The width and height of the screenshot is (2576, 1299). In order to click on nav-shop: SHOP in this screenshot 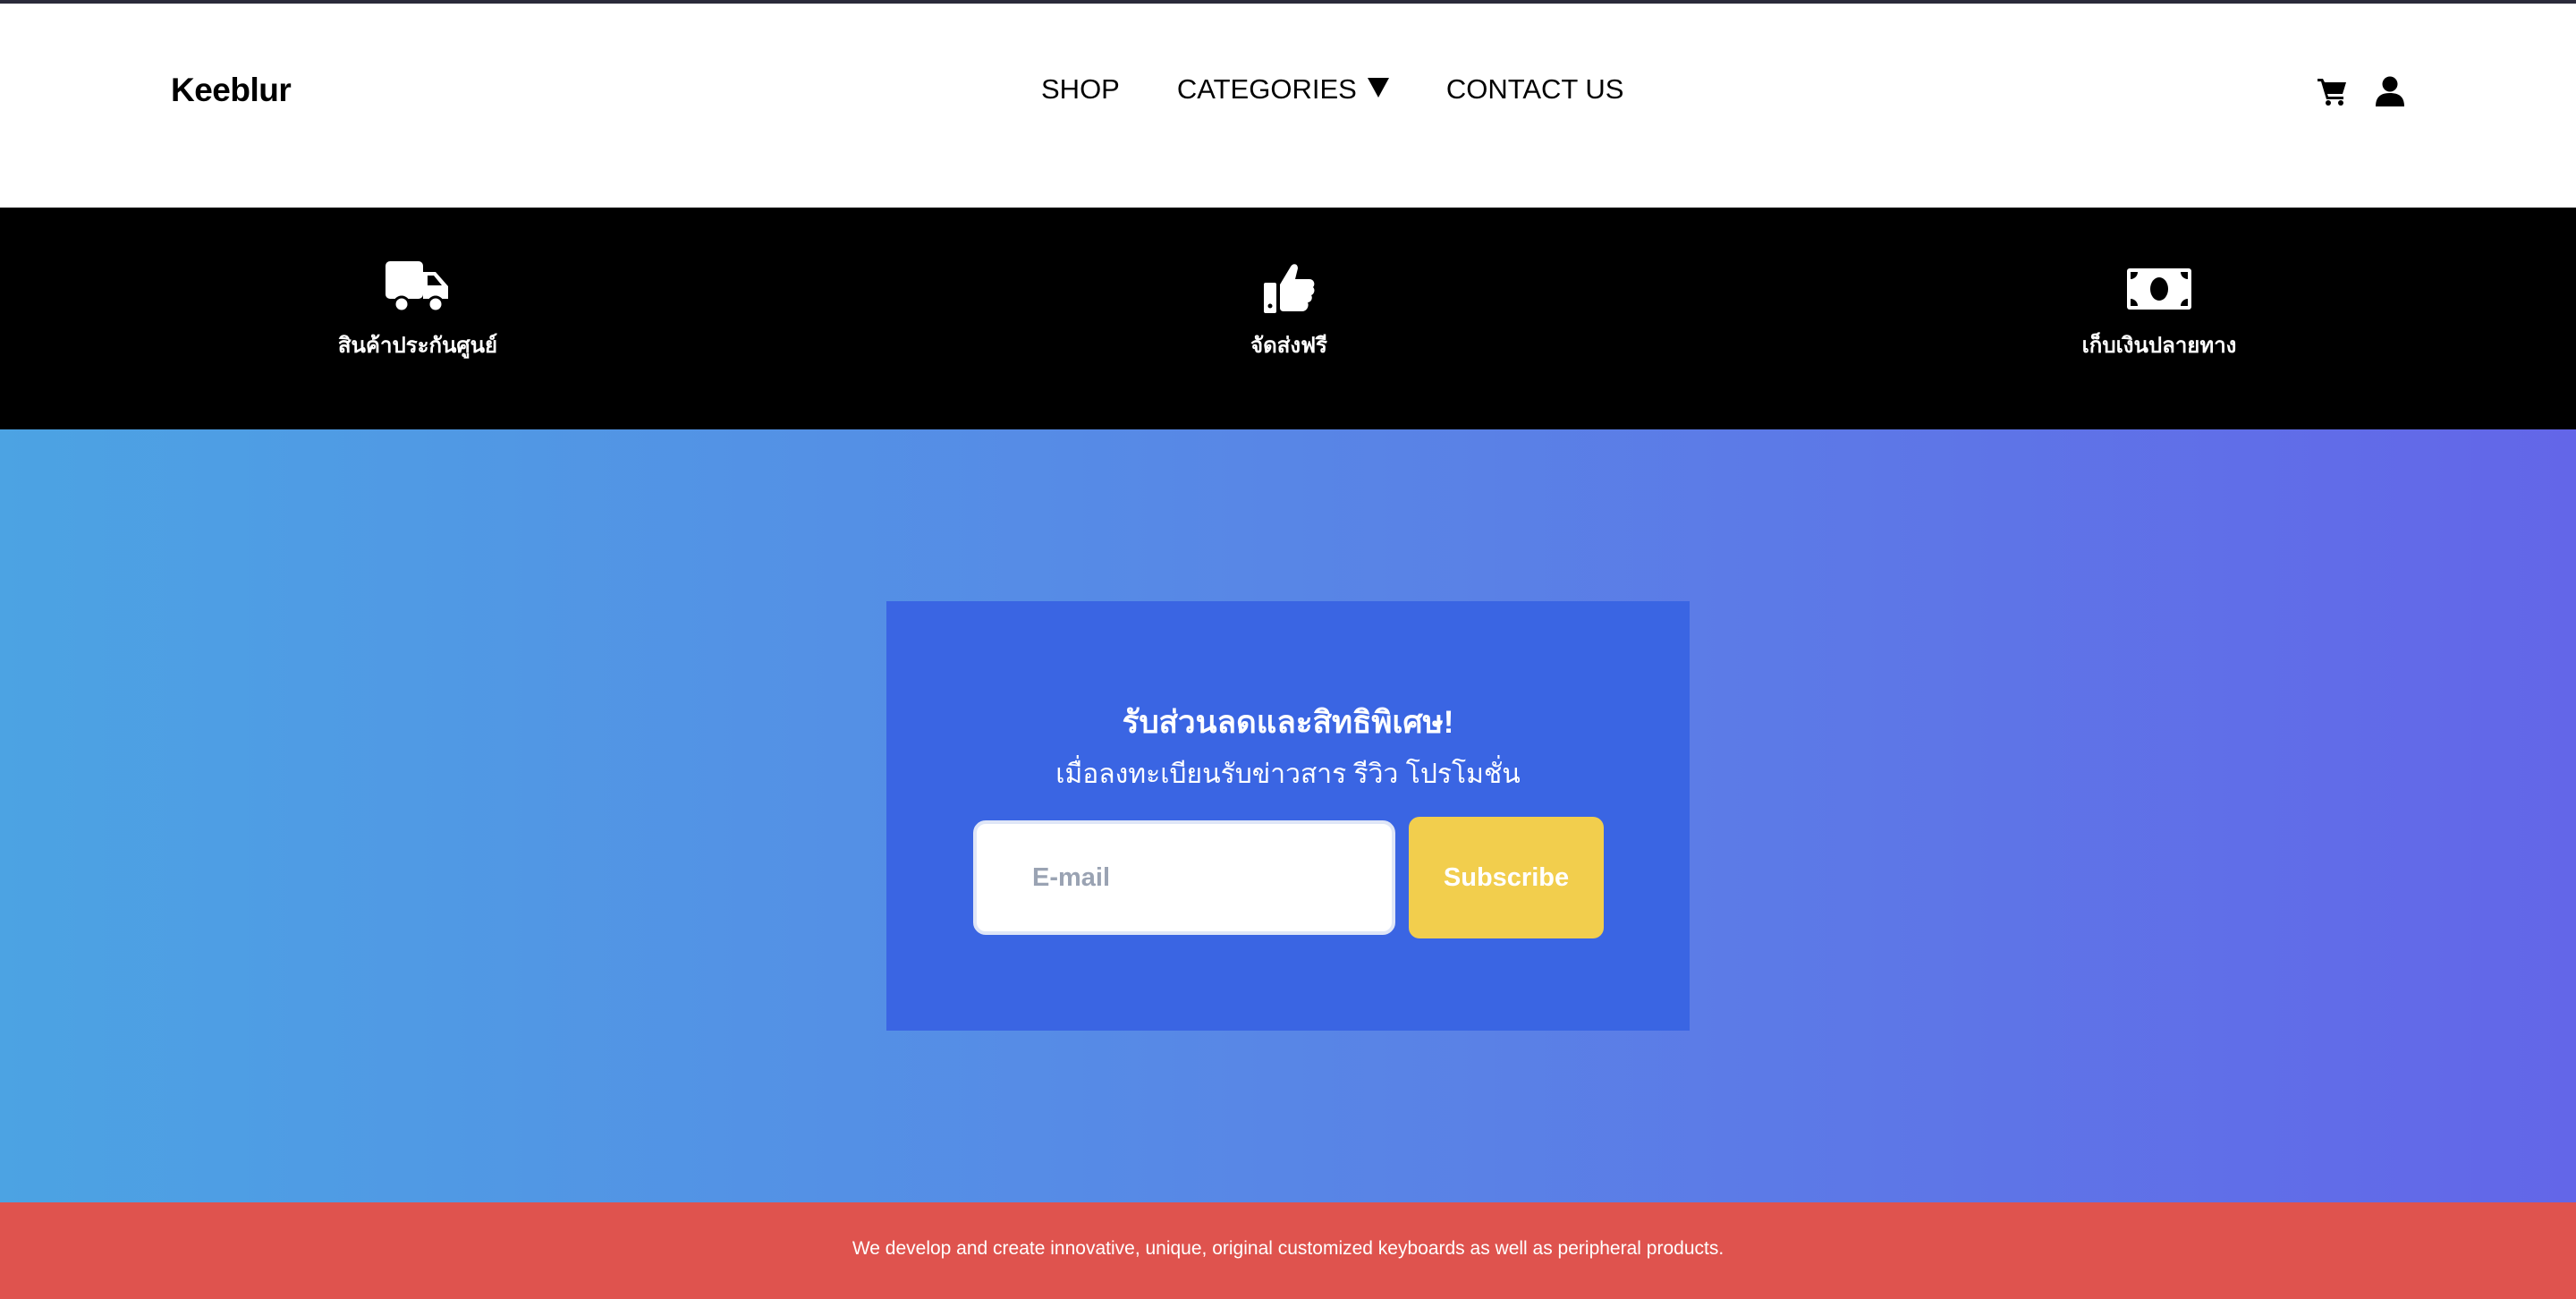, I will do `click(1080, 89)`.